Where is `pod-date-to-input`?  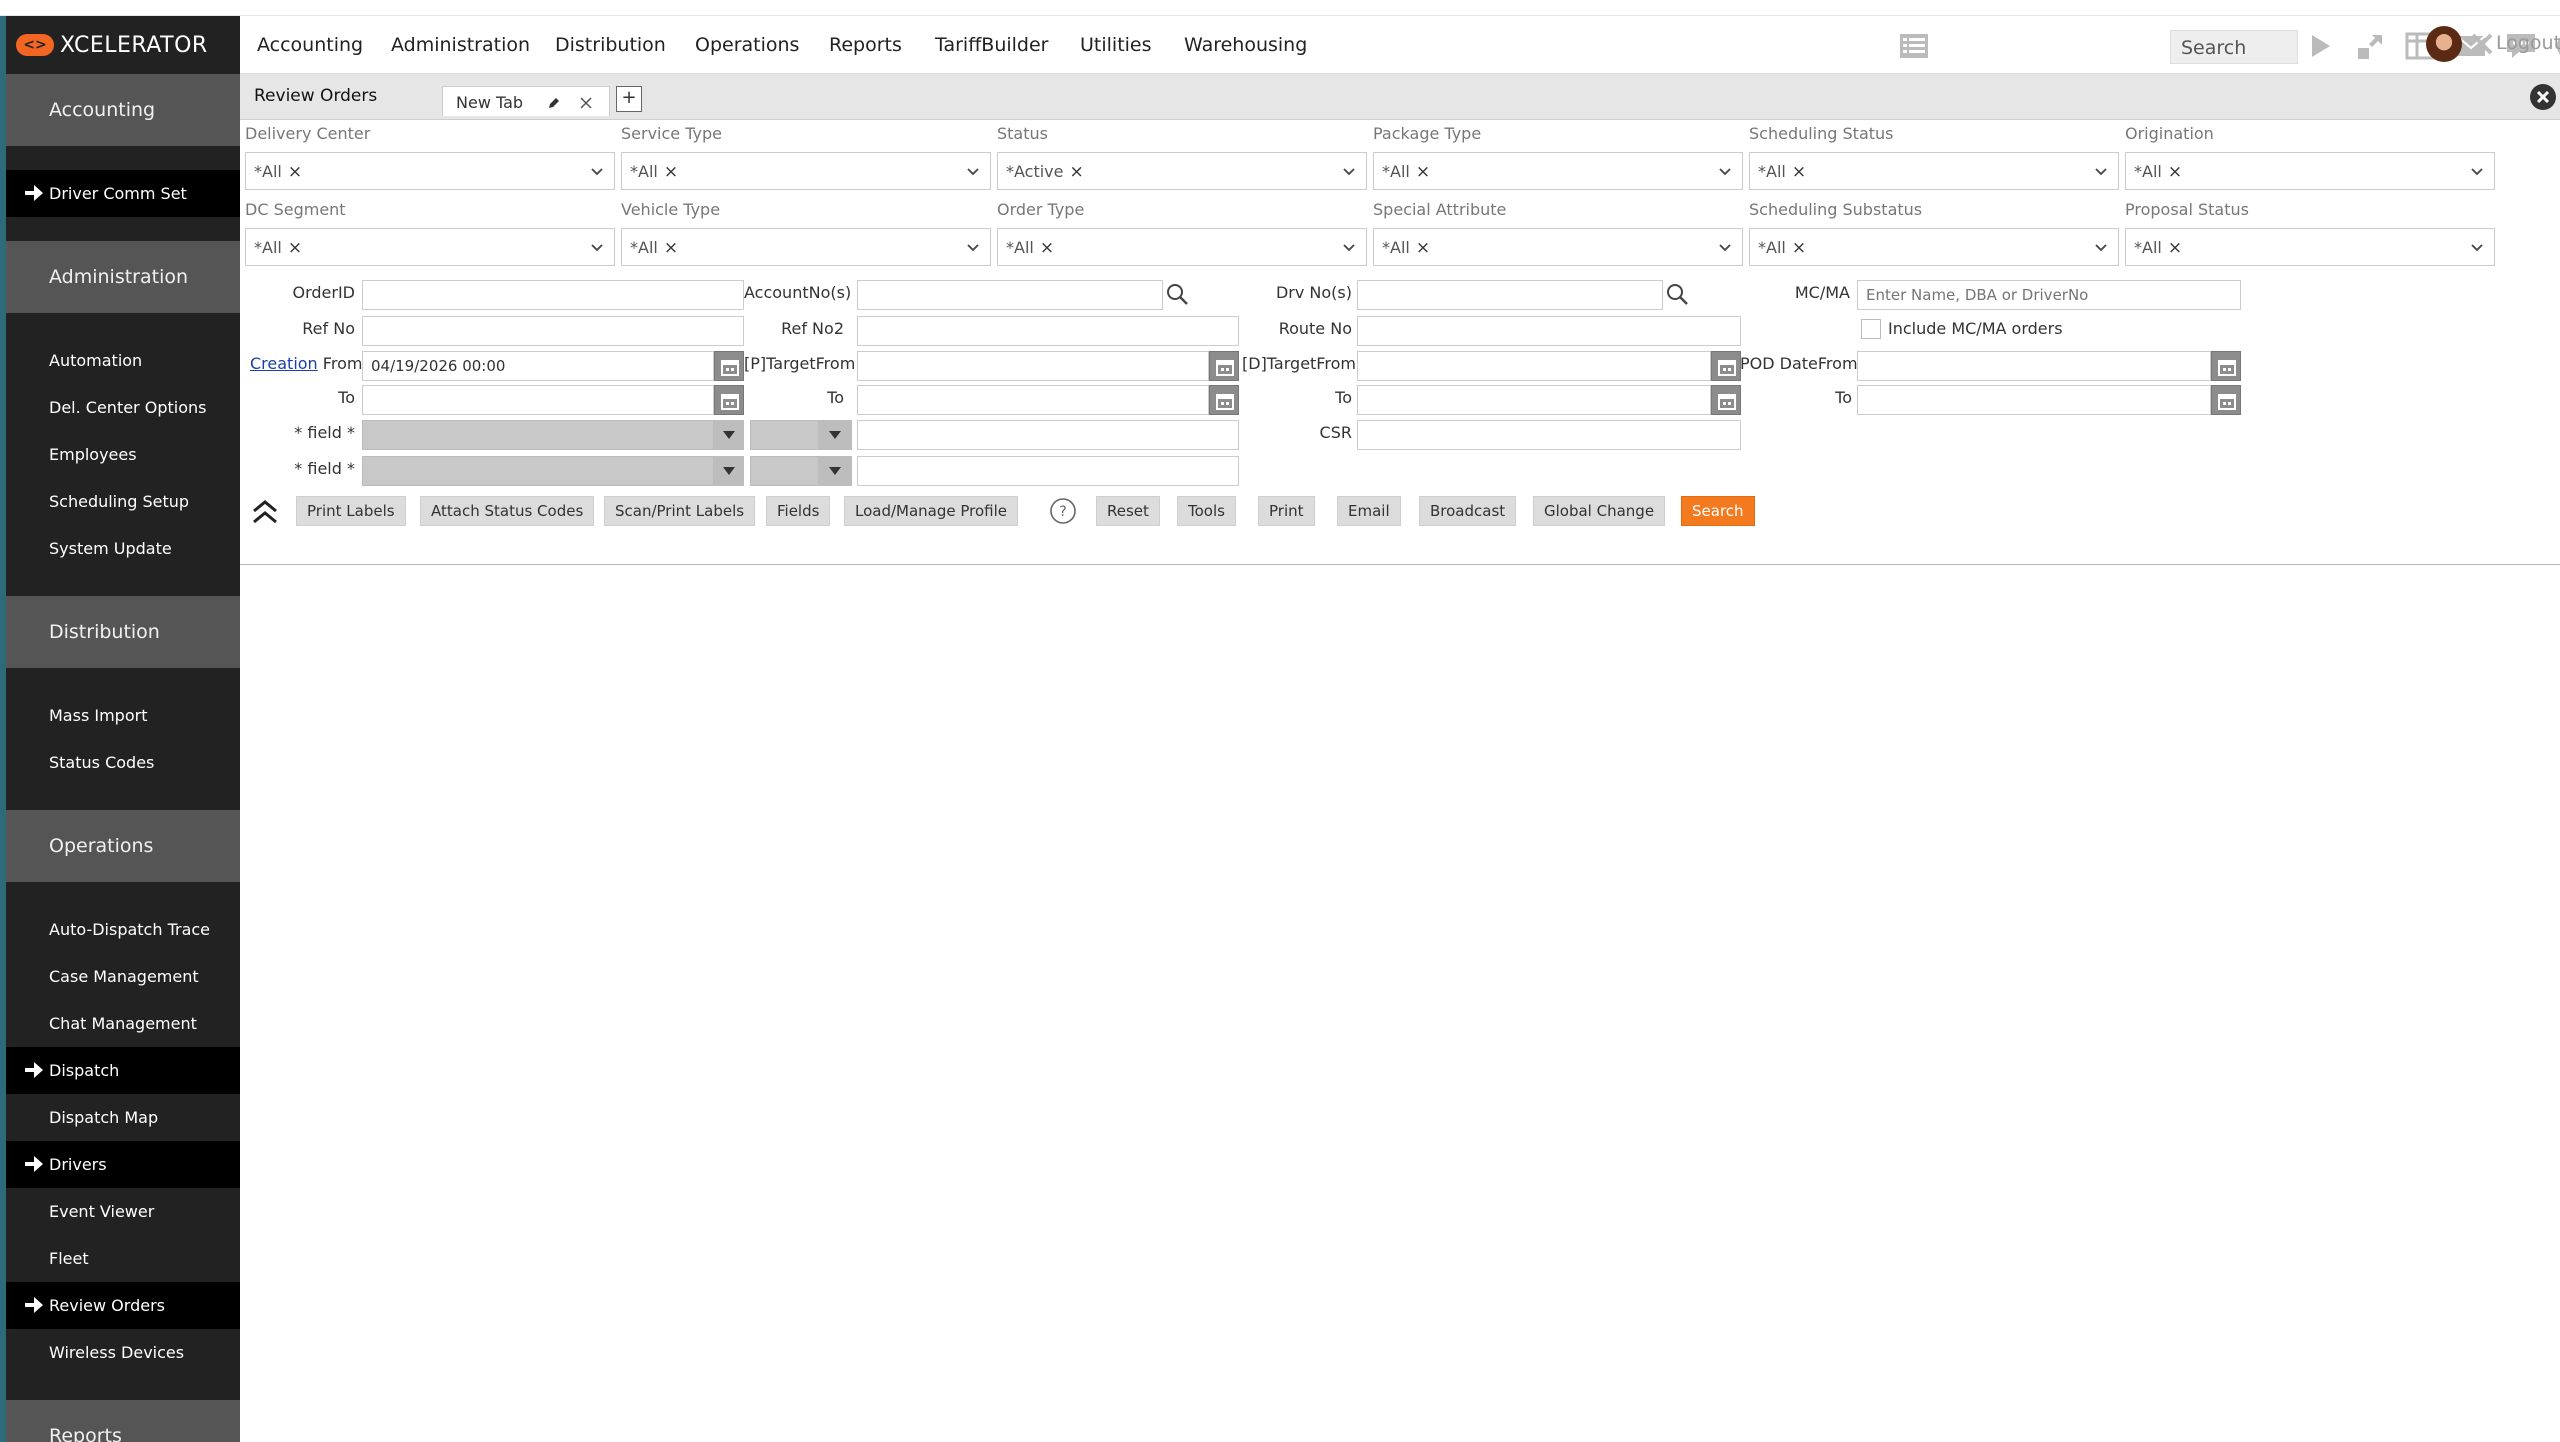
pod-date-to-input is located at coordinates (2034, 400).